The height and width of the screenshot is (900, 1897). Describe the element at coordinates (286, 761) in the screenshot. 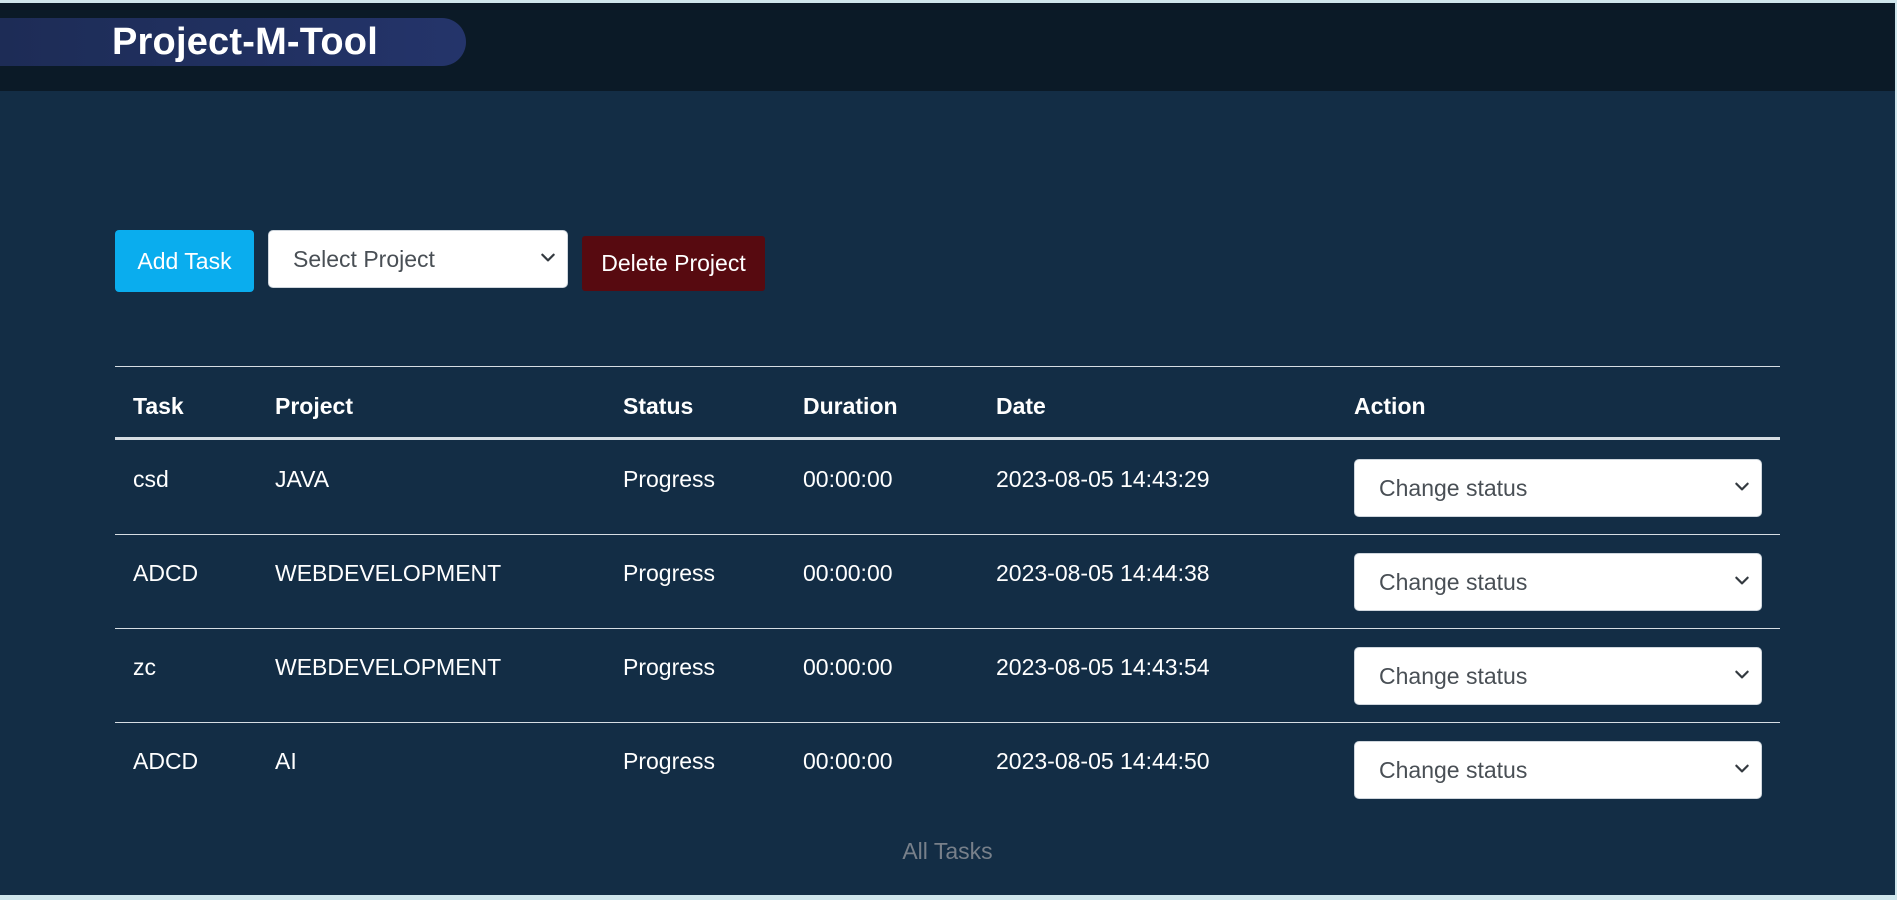

I see `project-cell: AI` at that location.